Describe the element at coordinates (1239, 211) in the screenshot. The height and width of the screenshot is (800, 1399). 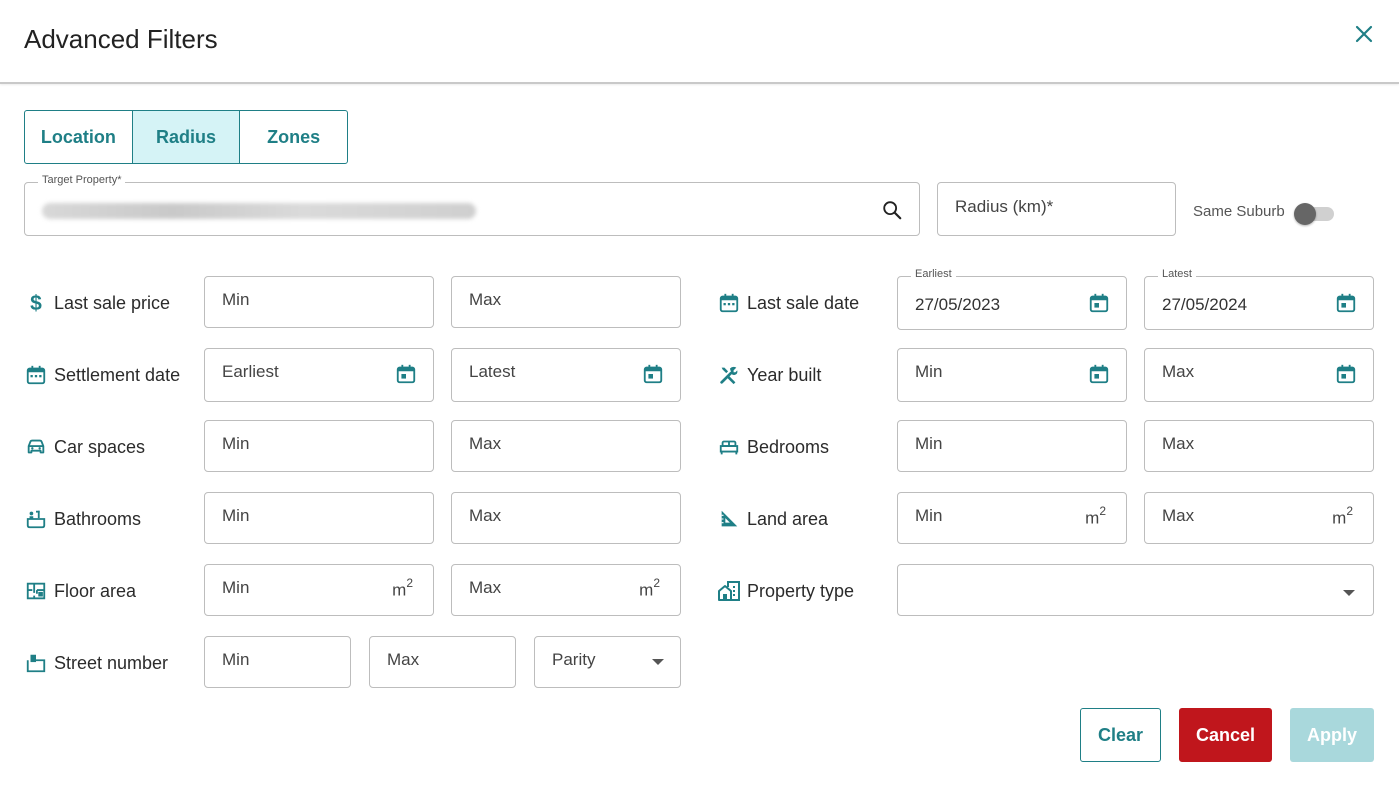
I see `same-suburb-label: Same Suburb` at that location.